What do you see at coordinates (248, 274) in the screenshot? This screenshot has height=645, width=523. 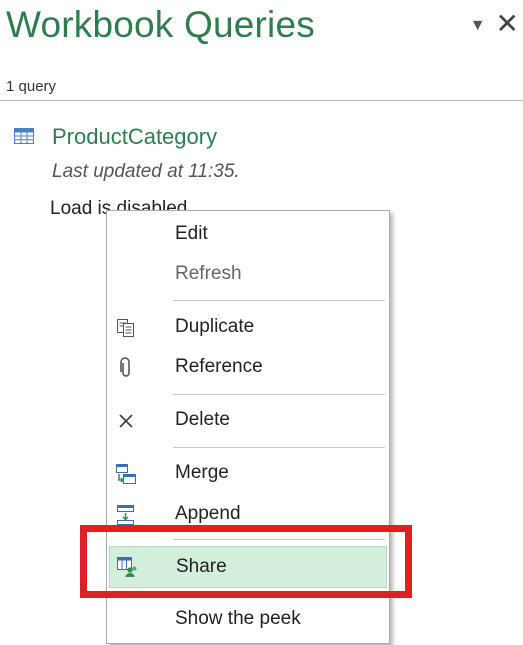 I see `menu-item-refresh: Refresh` at bounding box center [248, 274].